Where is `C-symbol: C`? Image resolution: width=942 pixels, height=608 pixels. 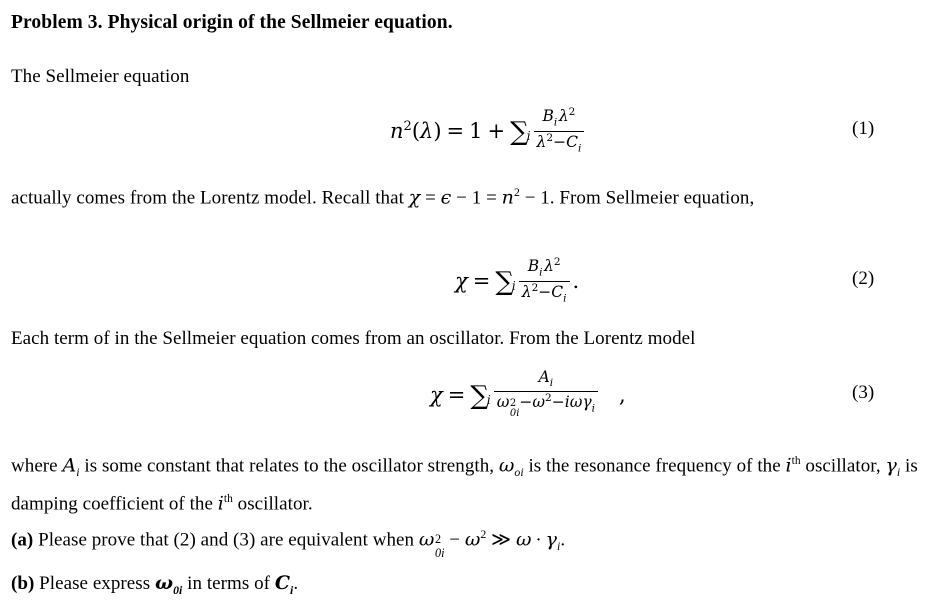
C-symbol: C is located at coordinates (282, 583).